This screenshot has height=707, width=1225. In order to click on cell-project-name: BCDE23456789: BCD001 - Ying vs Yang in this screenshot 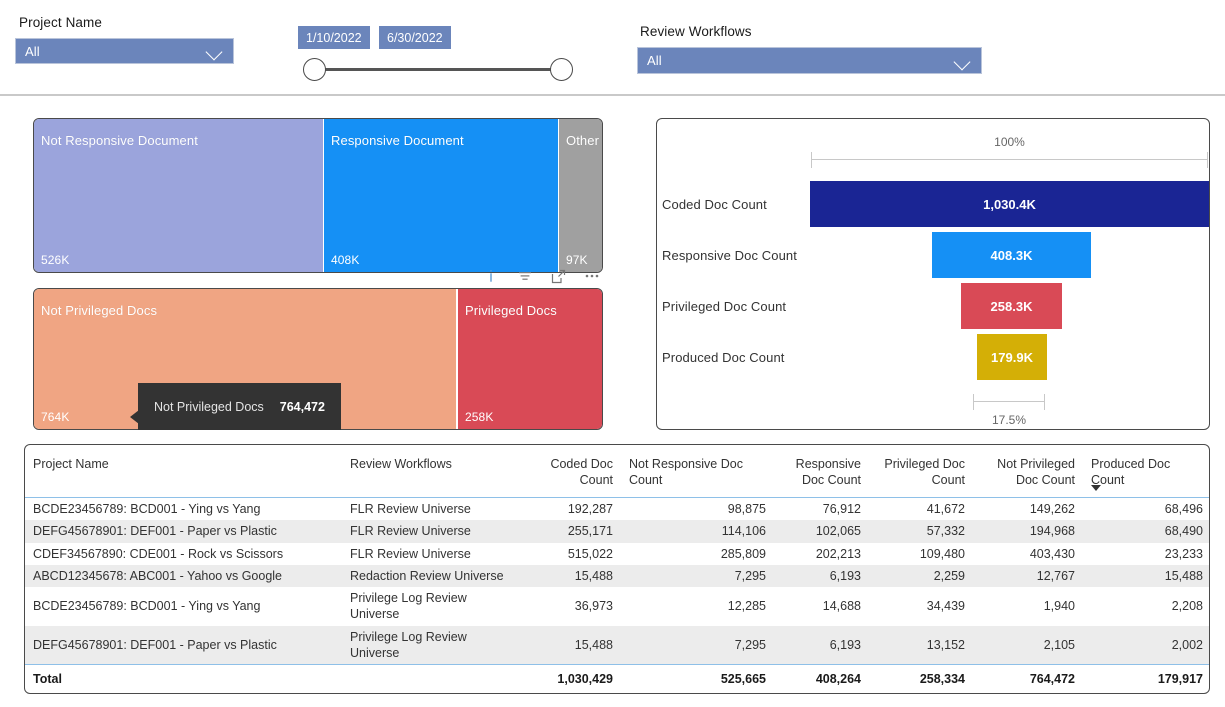, I will do `click(147, 606)`.